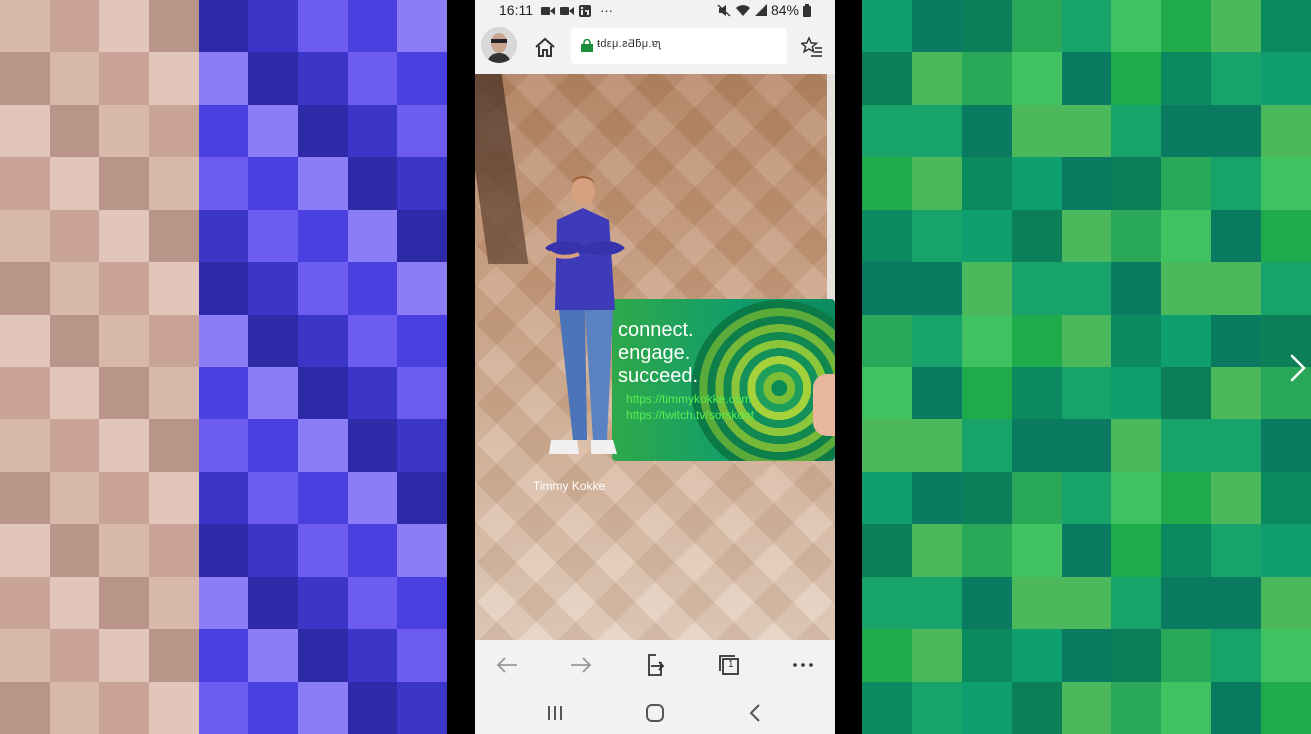 The width and height of the screenshot is (1311, 734). What do you see at coordinates (555, 713) in the screenshot?
I see `recent-apps-icon` at bounding box center [555, 713].